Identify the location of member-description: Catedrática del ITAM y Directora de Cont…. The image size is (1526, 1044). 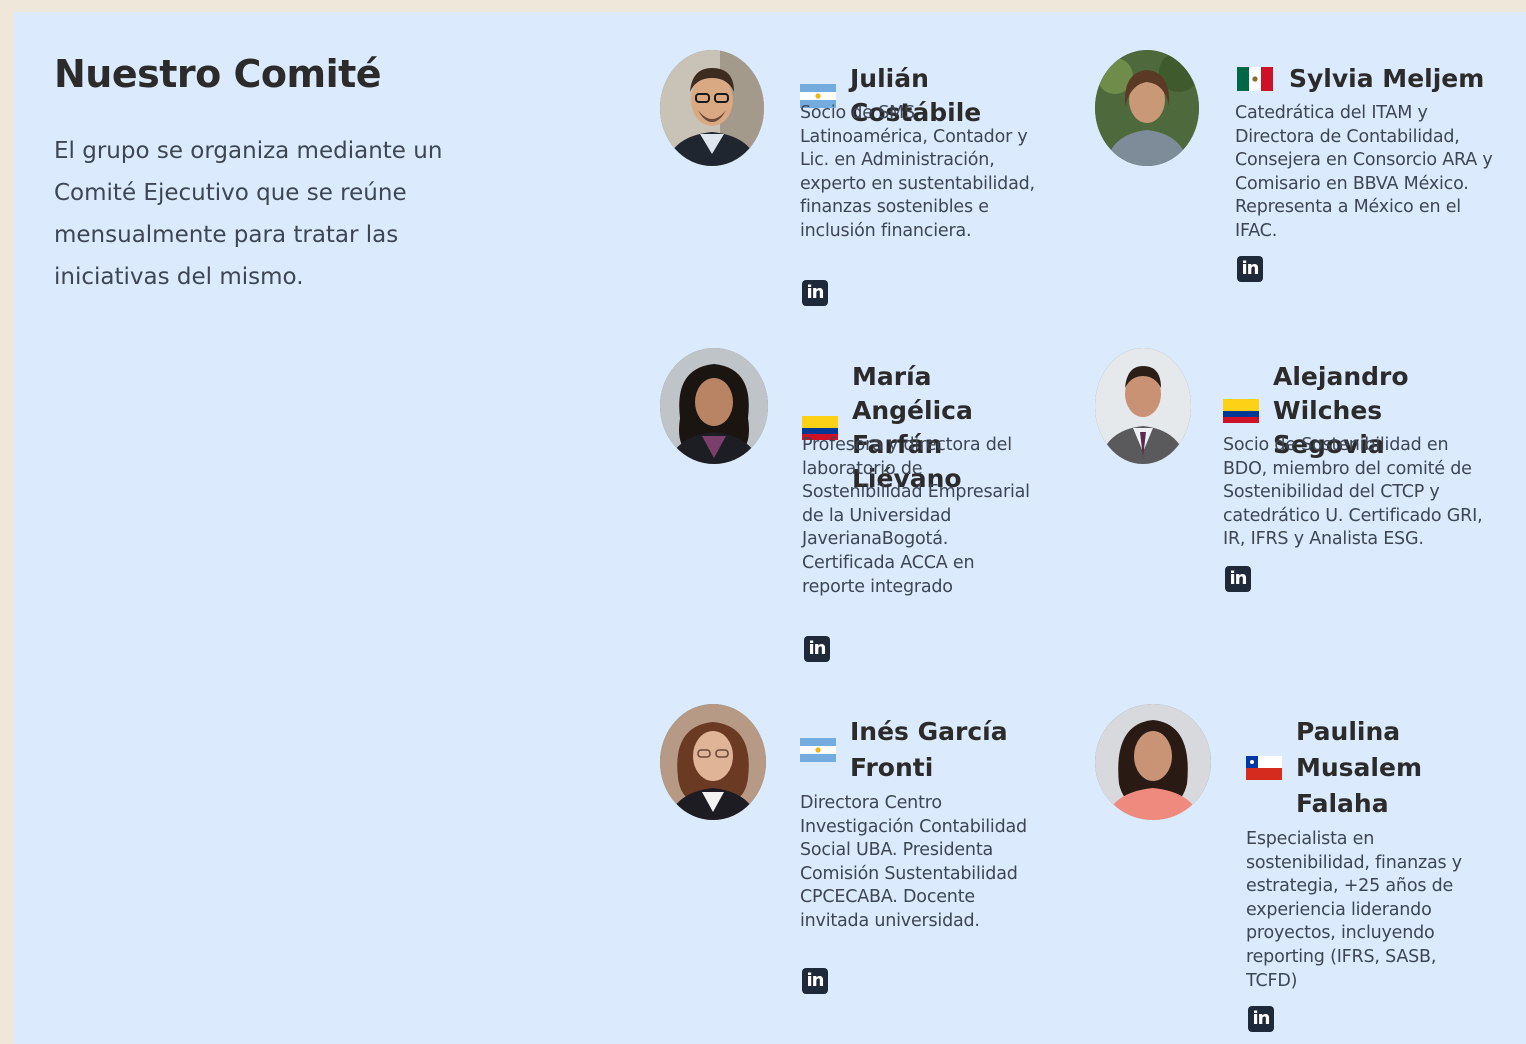
(1364, 172).